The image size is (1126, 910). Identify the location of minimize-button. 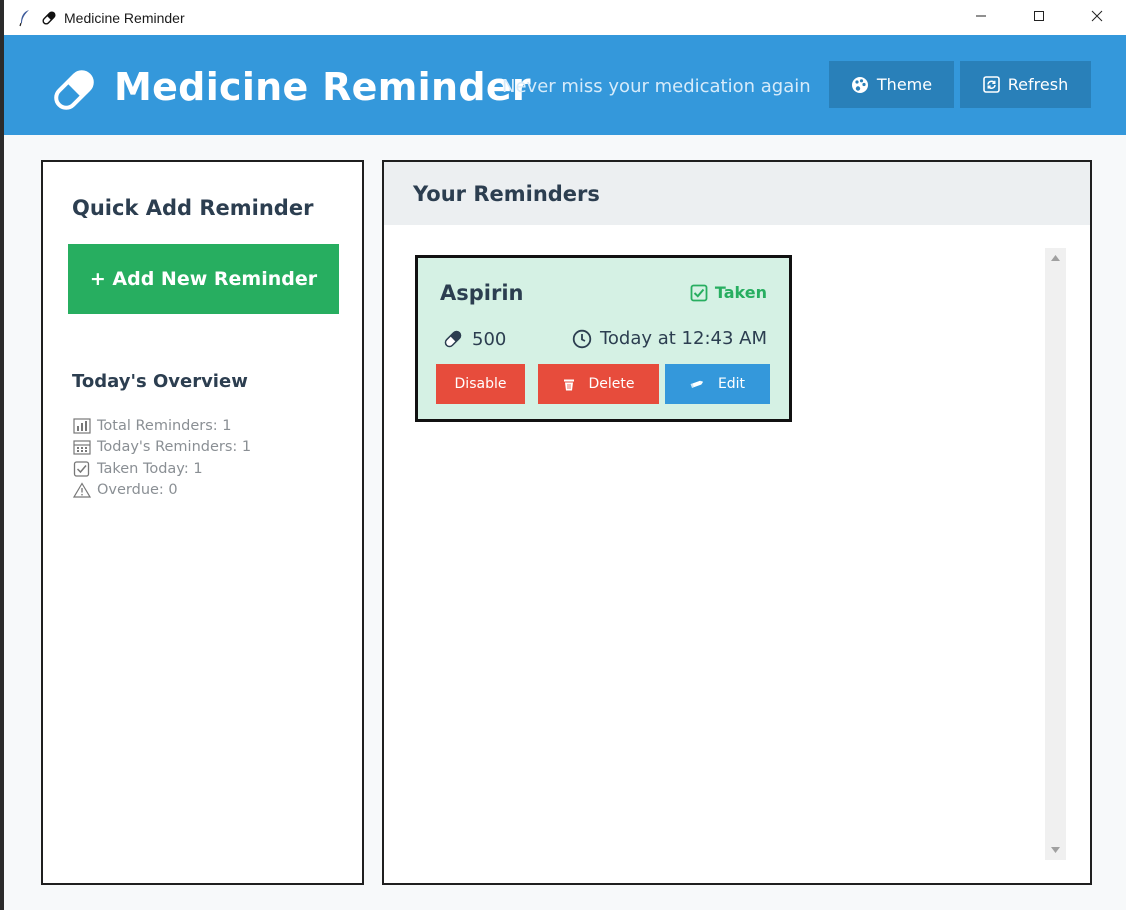
(981, 16).